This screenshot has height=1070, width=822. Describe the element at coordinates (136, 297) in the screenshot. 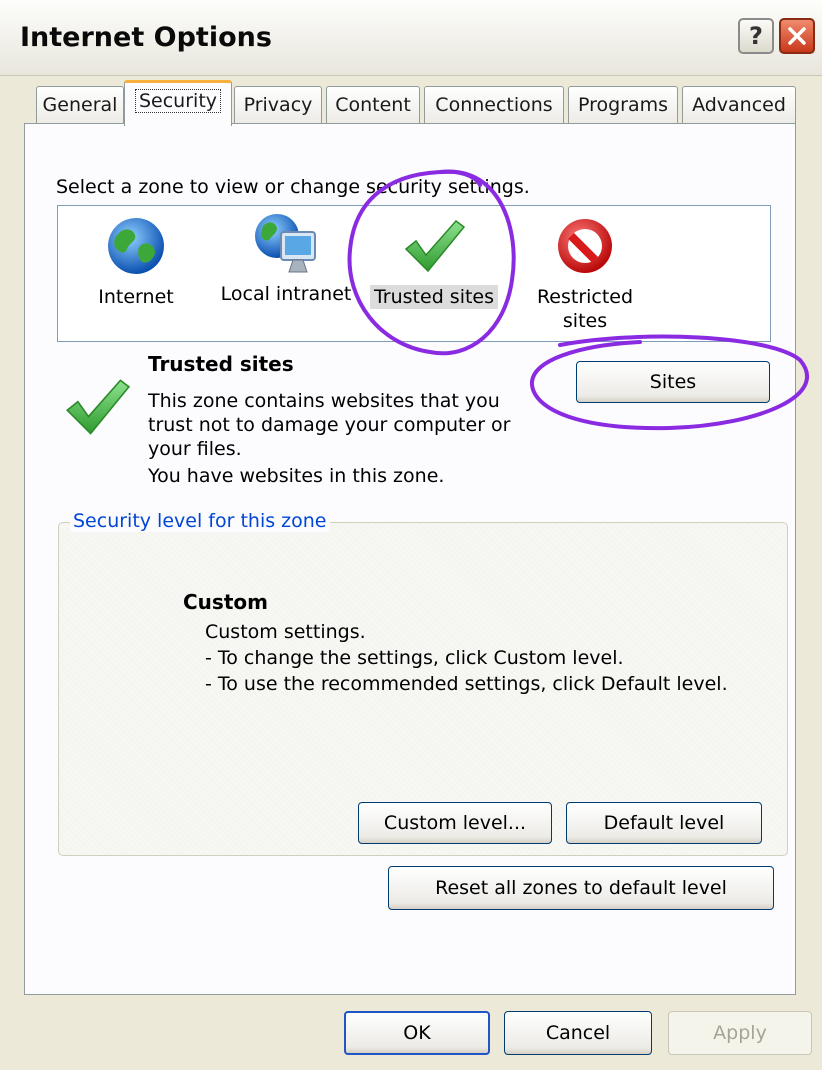

I see `zone-internet-label: Internet` at that location.